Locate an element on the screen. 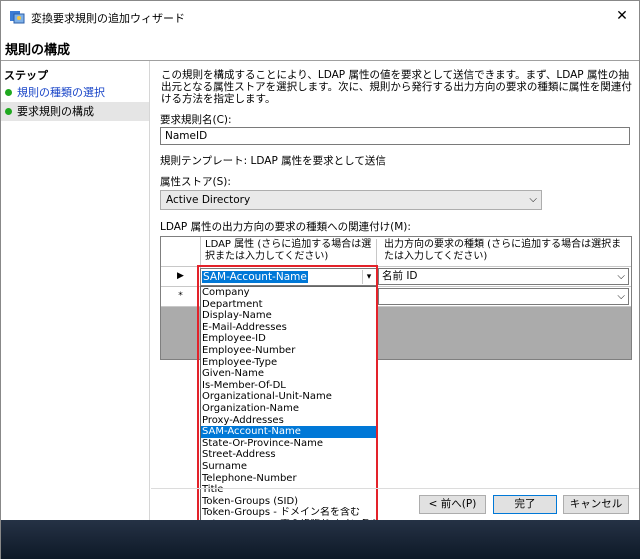  title-bar: 変換要求規則の追加ウィザード ✕ is located at coordinates (320, 16).